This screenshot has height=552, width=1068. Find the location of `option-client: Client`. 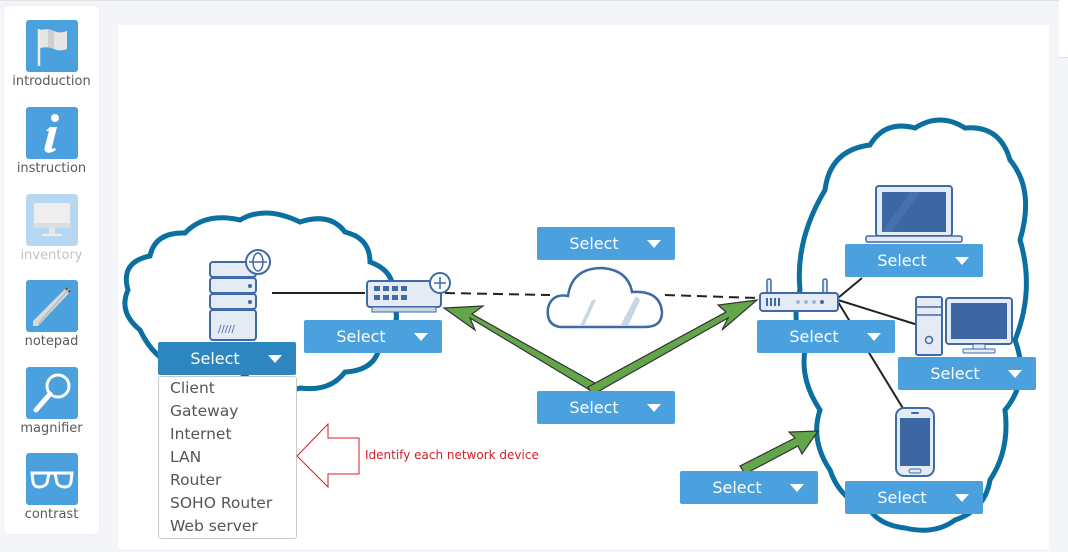

option-client: Client is located at coordinates (227, 388).